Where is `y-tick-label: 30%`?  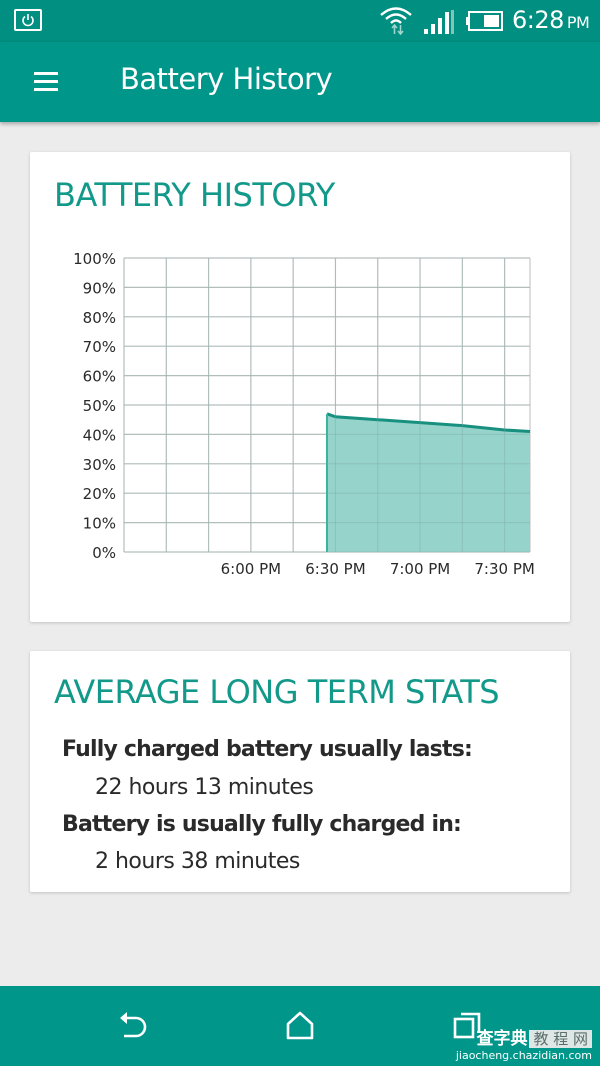
y-tick-label: 30% is located at coordinates (99, 465).